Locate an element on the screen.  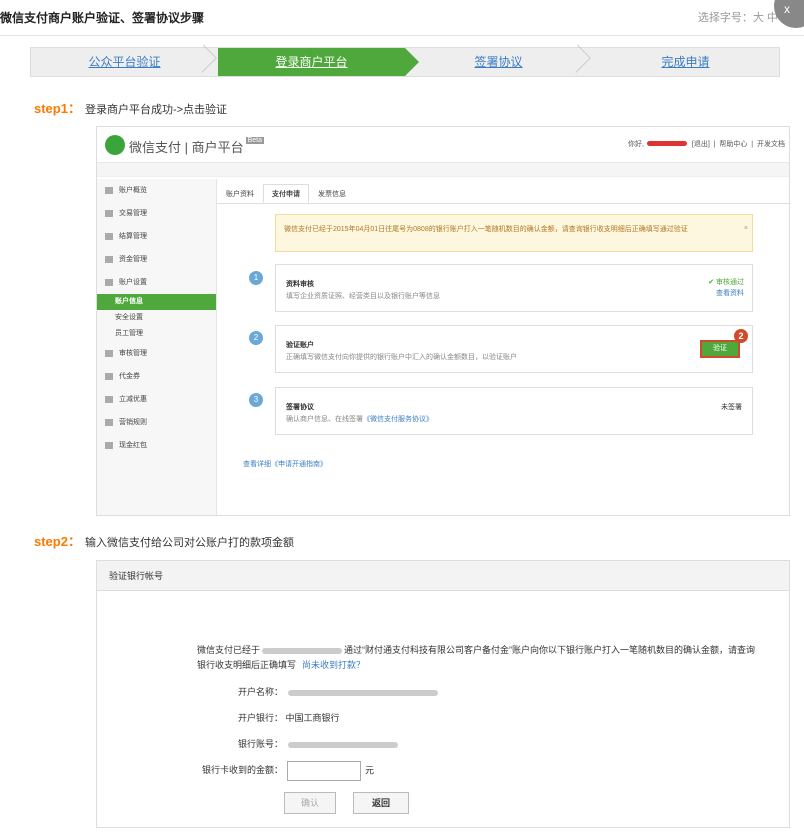
step-number-3: 3 is located at coordinates (256, 400).